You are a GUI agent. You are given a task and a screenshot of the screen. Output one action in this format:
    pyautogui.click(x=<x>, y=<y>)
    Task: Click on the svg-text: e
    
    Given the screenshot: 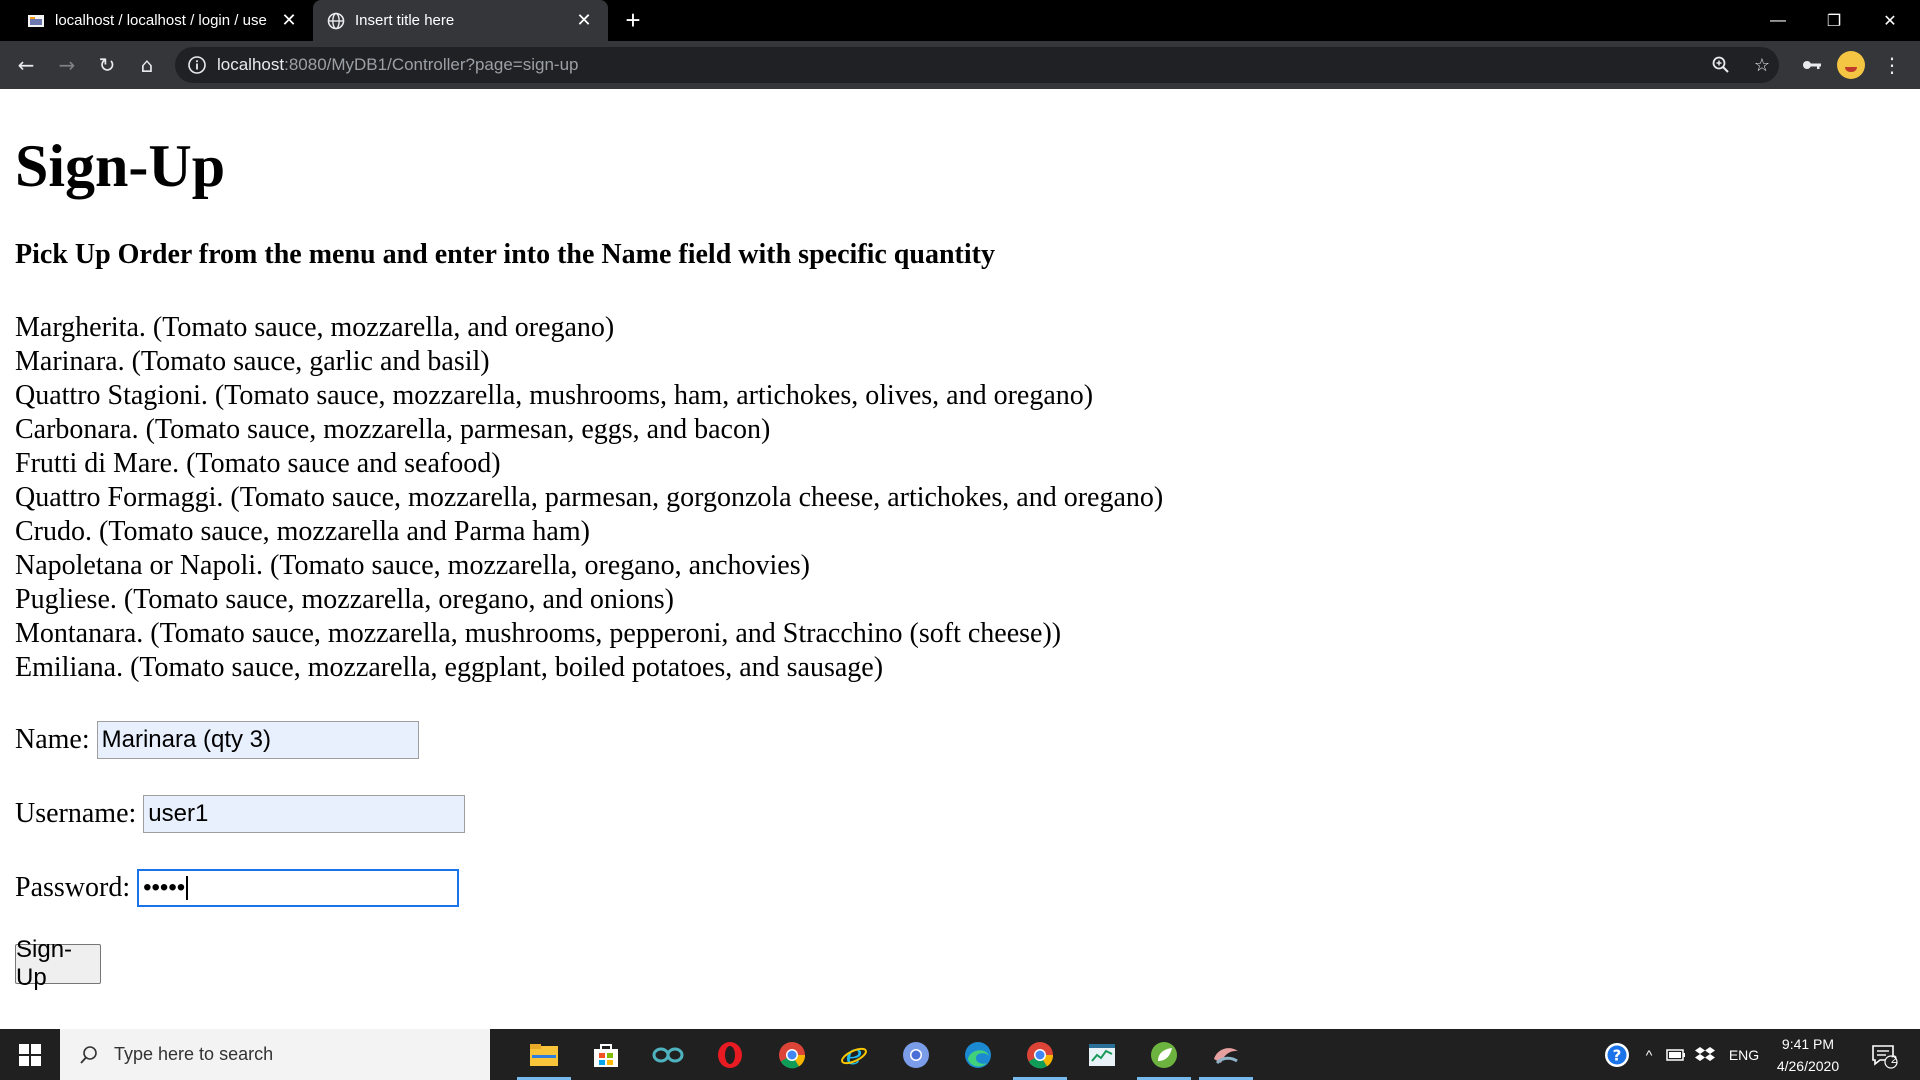 What is the action you would take?
    pyautogui.click(x=854, y=1055)
    